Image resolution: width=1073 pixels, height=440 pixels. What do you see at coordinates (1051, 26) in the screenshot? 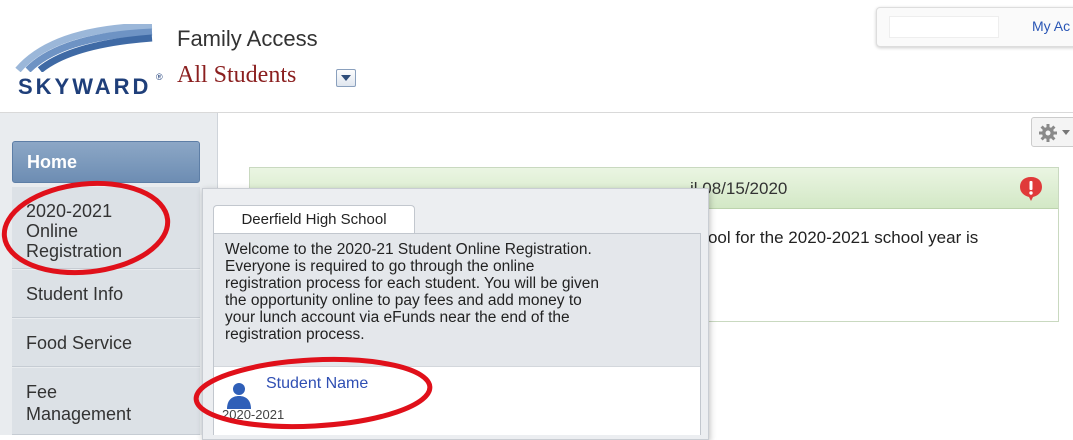
I see `my-account-link: My Ac` at bounding box center [1051, 26].